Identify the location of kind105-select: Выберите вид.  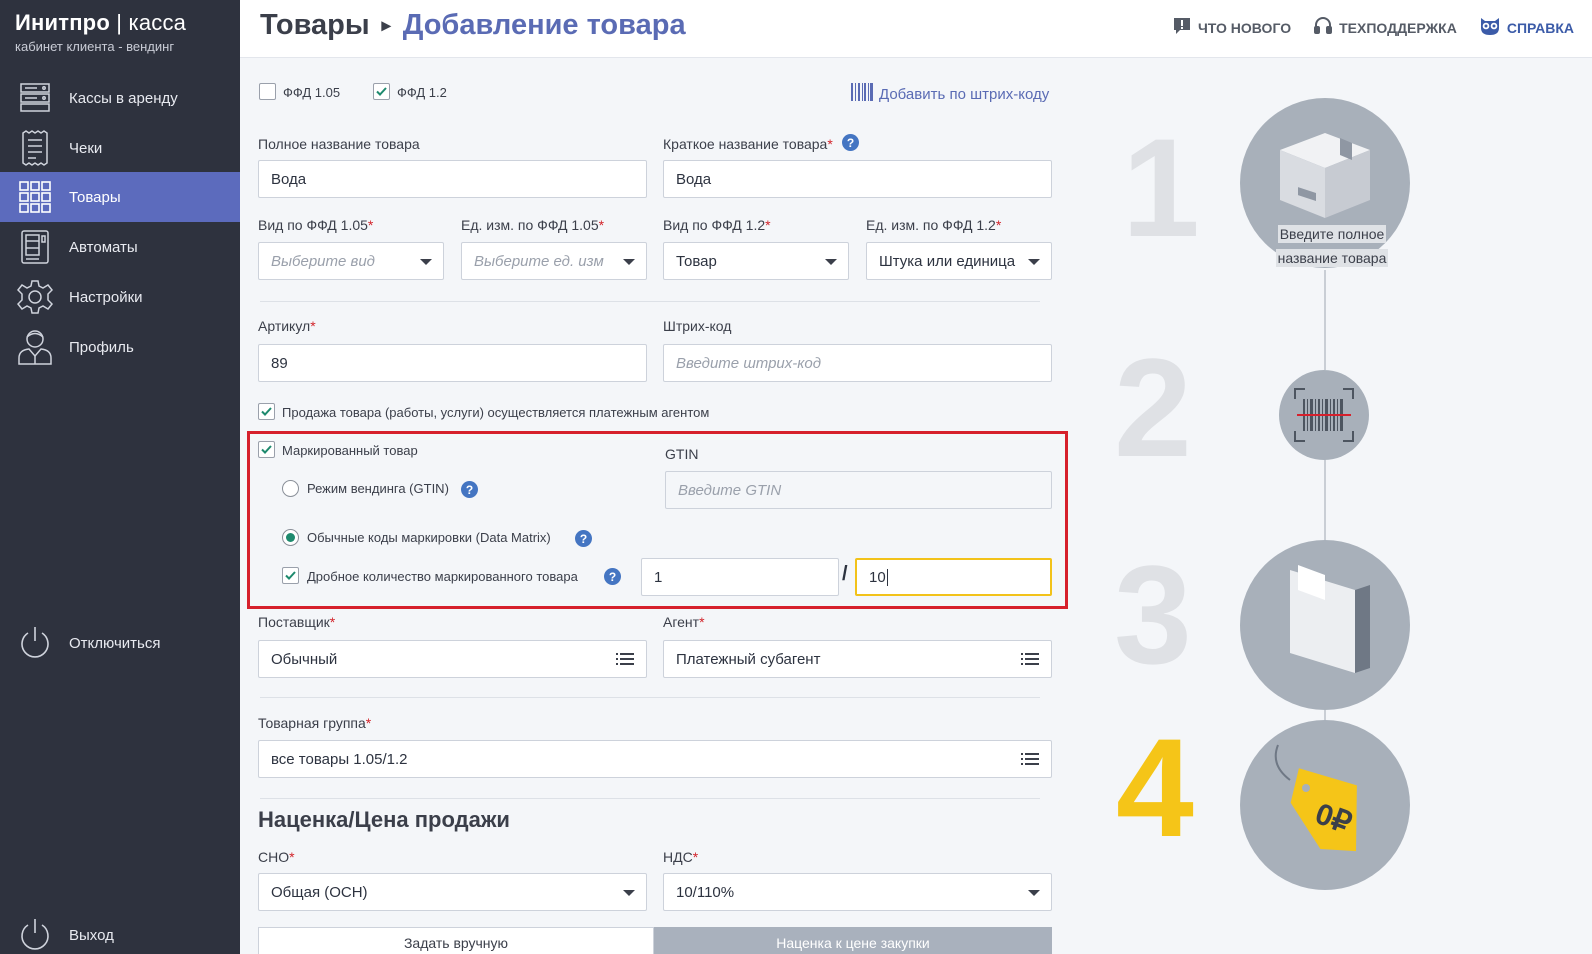
(351, 261).